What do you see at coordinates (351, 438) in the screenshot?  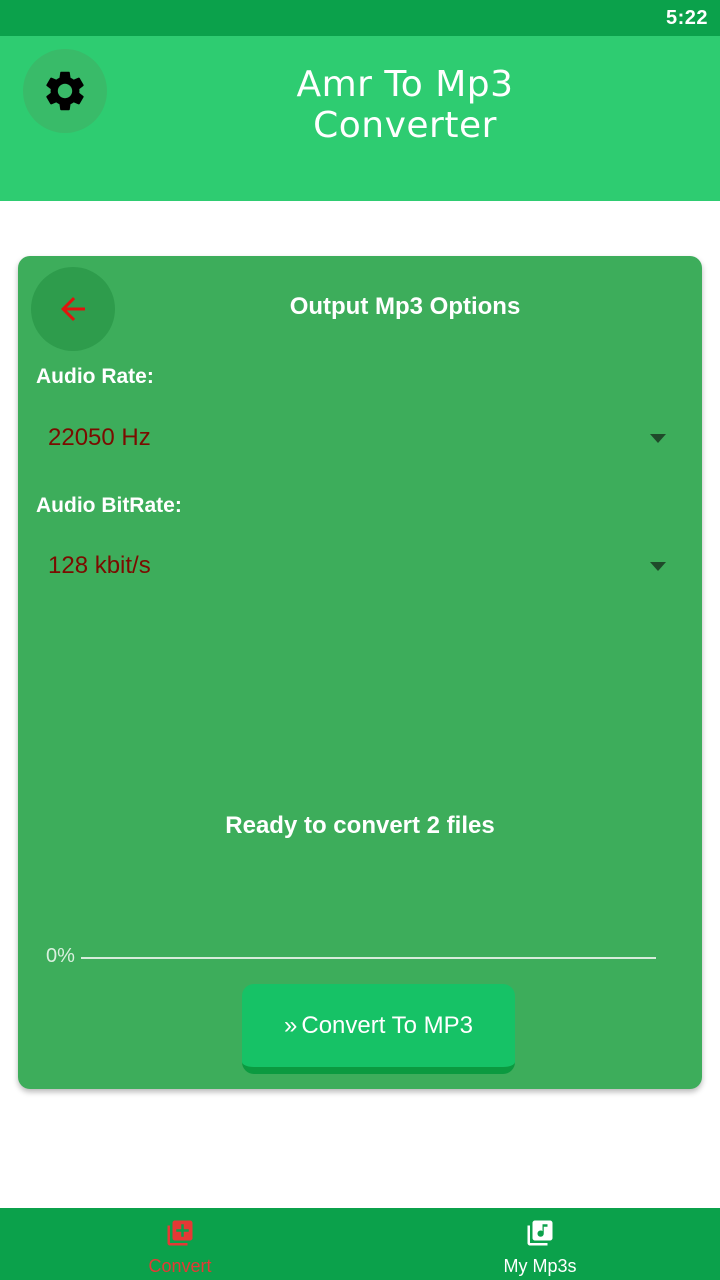 I see `audio-rate-dropdown: 22050 Hz` at bounding box center [351, 438].